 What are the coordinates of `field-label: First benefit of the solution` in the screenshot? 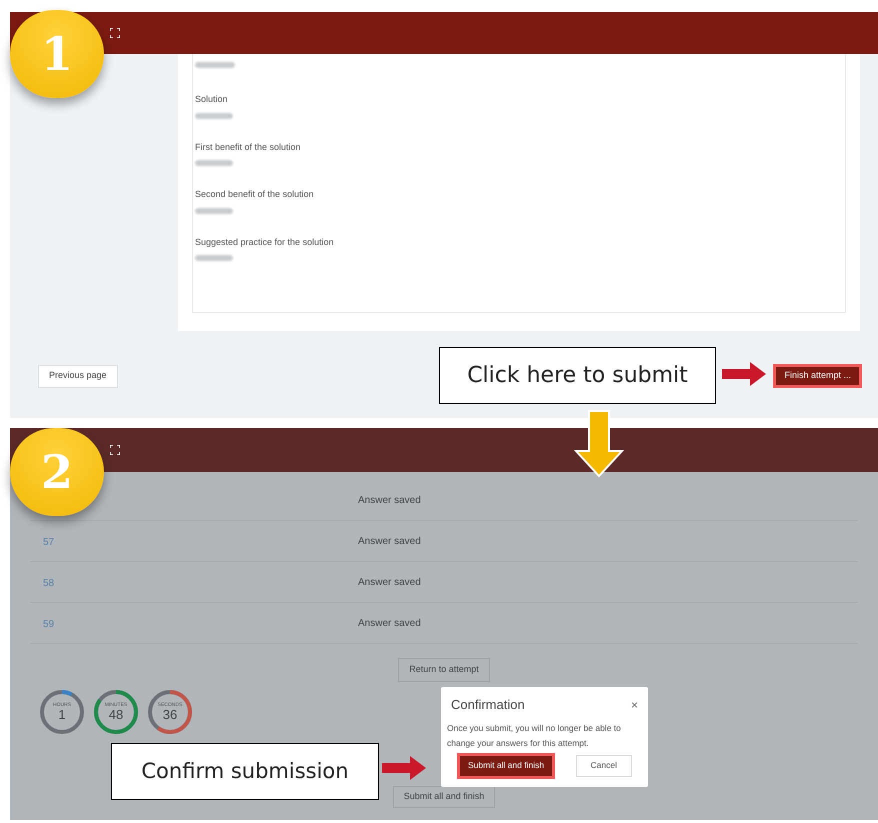 It's located at (248, 147).